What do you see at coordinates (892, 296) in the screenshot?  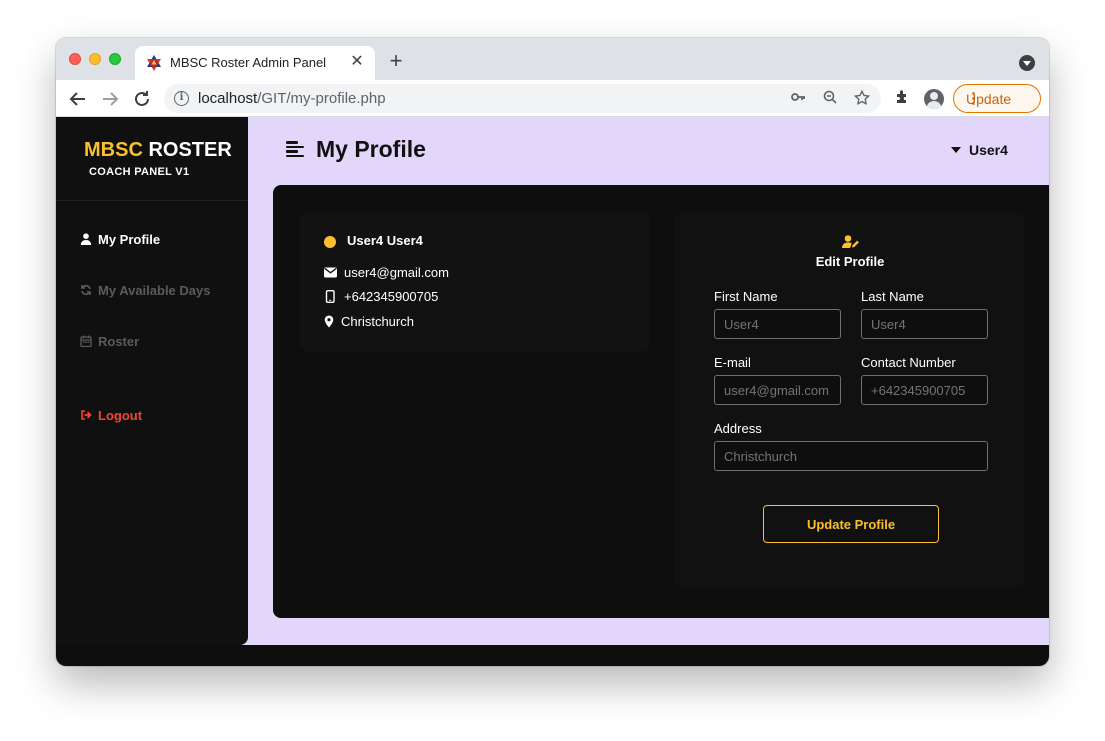 I see `last-name-label: Last Name` at bounding box center [892, 296].